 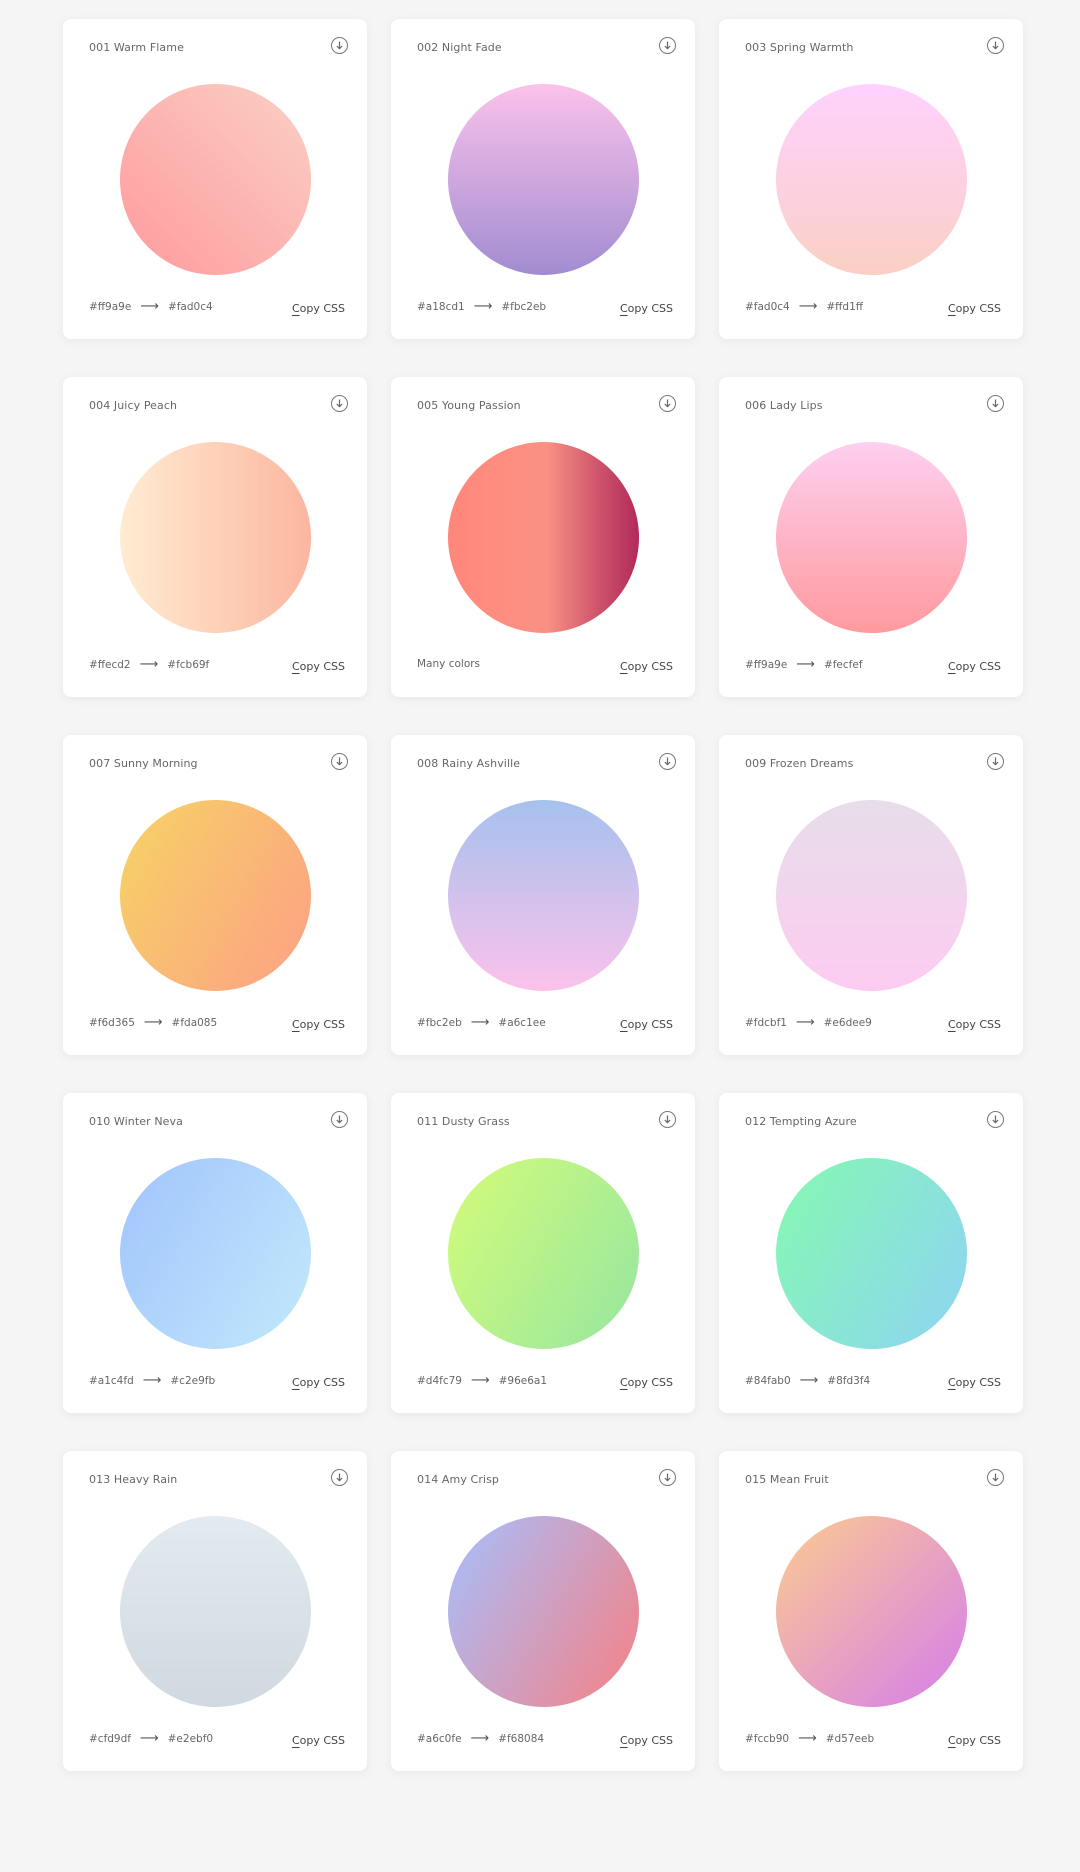 I want to click on gradient-colors: #a6c0fe ⟶ #f68084, so click(x=480, y=1738).